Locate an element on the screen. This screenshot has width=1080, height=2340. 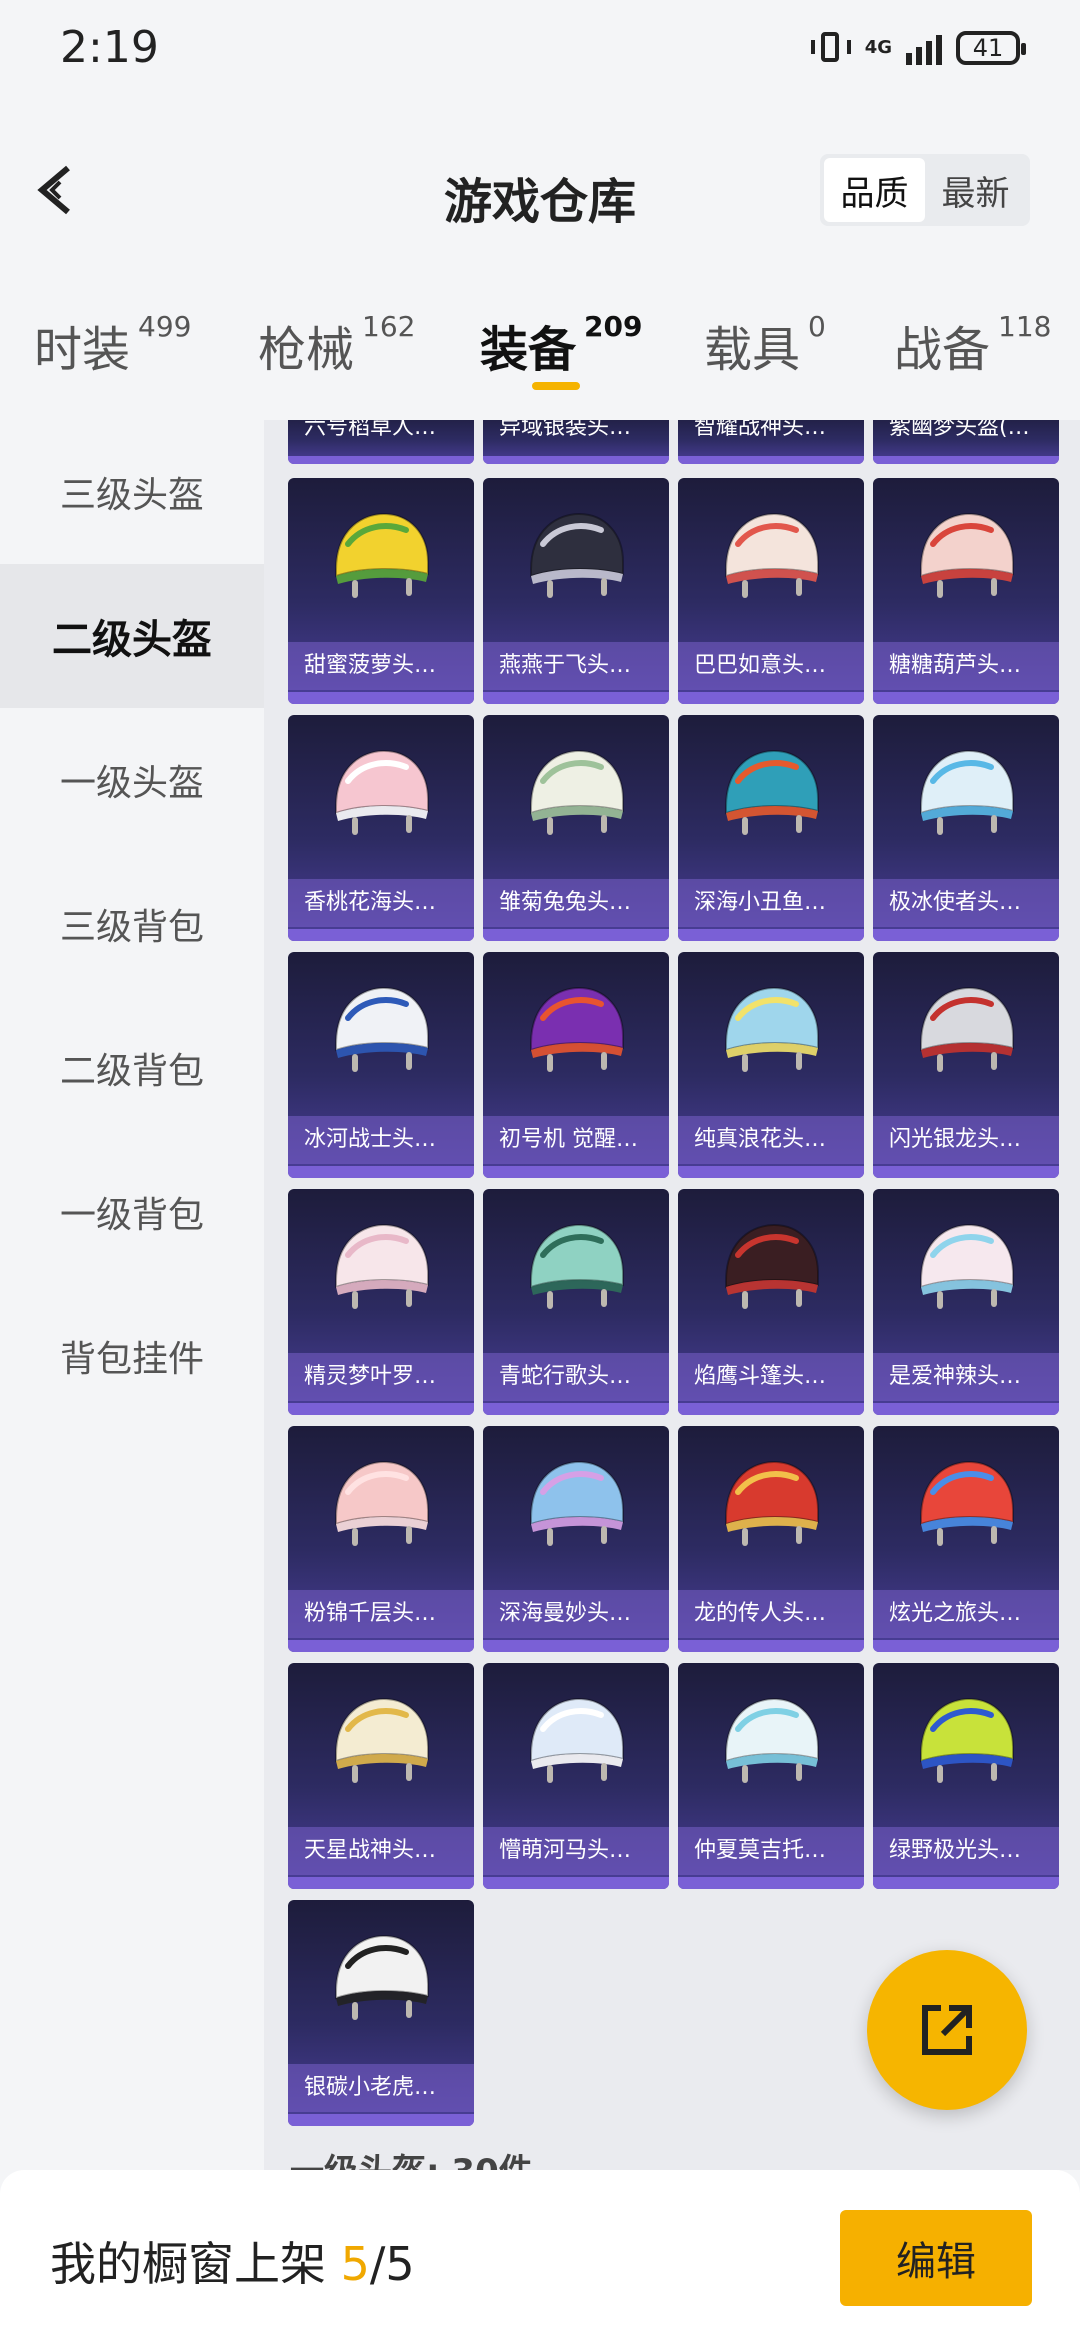
status-icons: 4G 41 is located at coordinates (918, 48).